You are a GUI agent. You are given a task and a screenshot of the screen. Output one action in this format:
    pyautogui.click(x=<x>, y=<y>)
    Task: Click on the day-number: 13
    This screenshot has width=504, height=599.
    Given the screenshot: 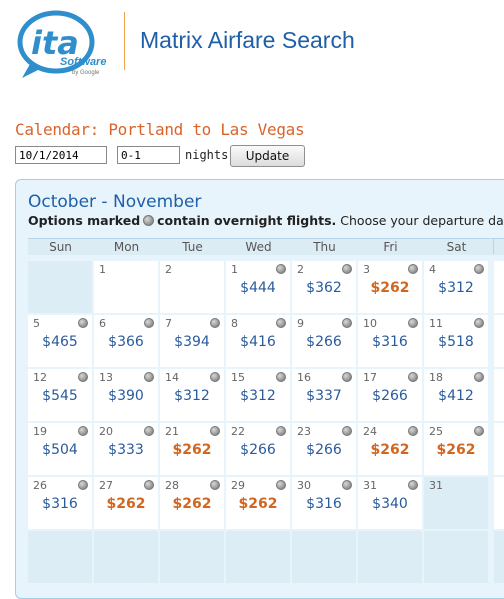 What is the action you would take?
    pyautogui.click(x=106, y=377)
    